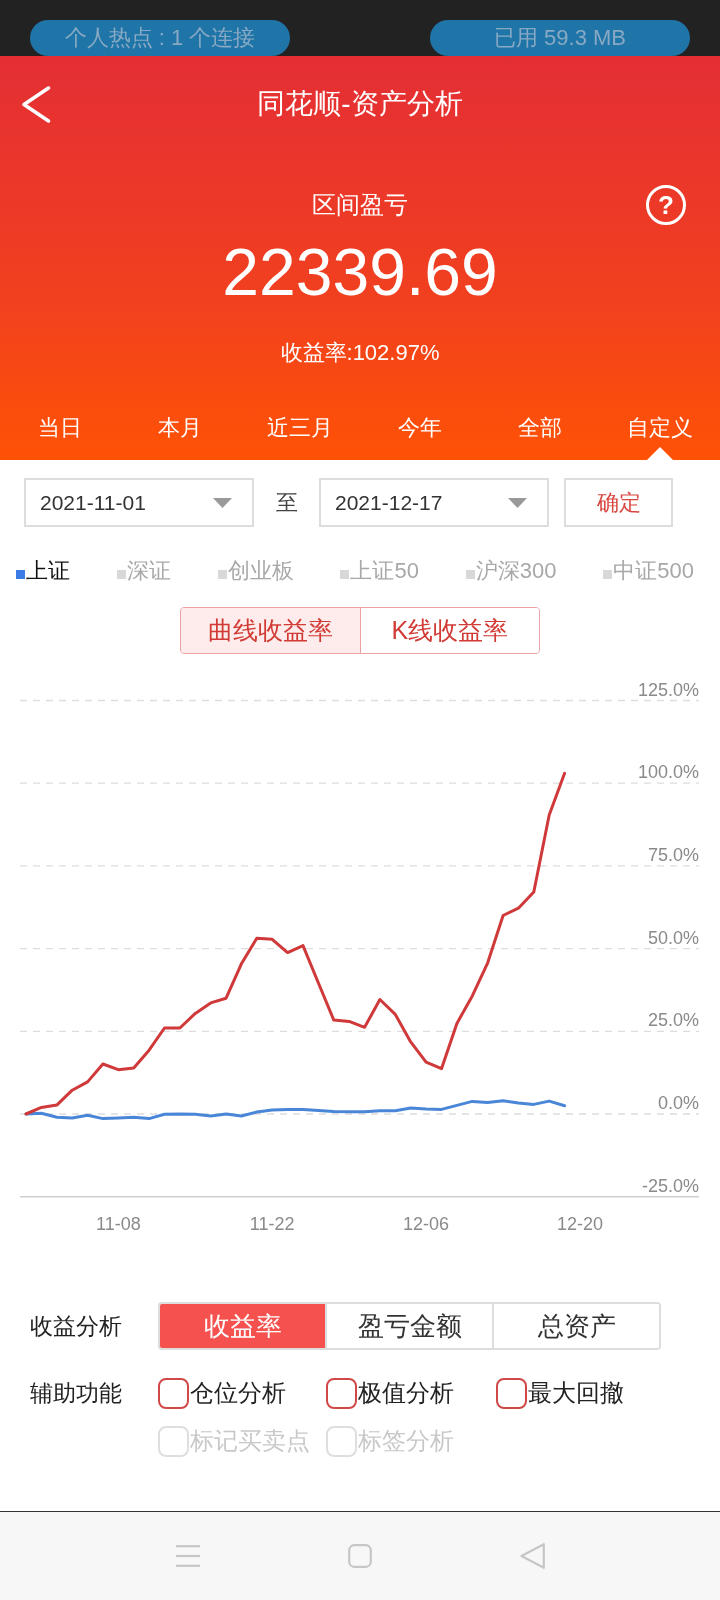 This screenshot has height=1600, width=720. I want to click on y-axis-label: 50.0%, so click(673, 937).